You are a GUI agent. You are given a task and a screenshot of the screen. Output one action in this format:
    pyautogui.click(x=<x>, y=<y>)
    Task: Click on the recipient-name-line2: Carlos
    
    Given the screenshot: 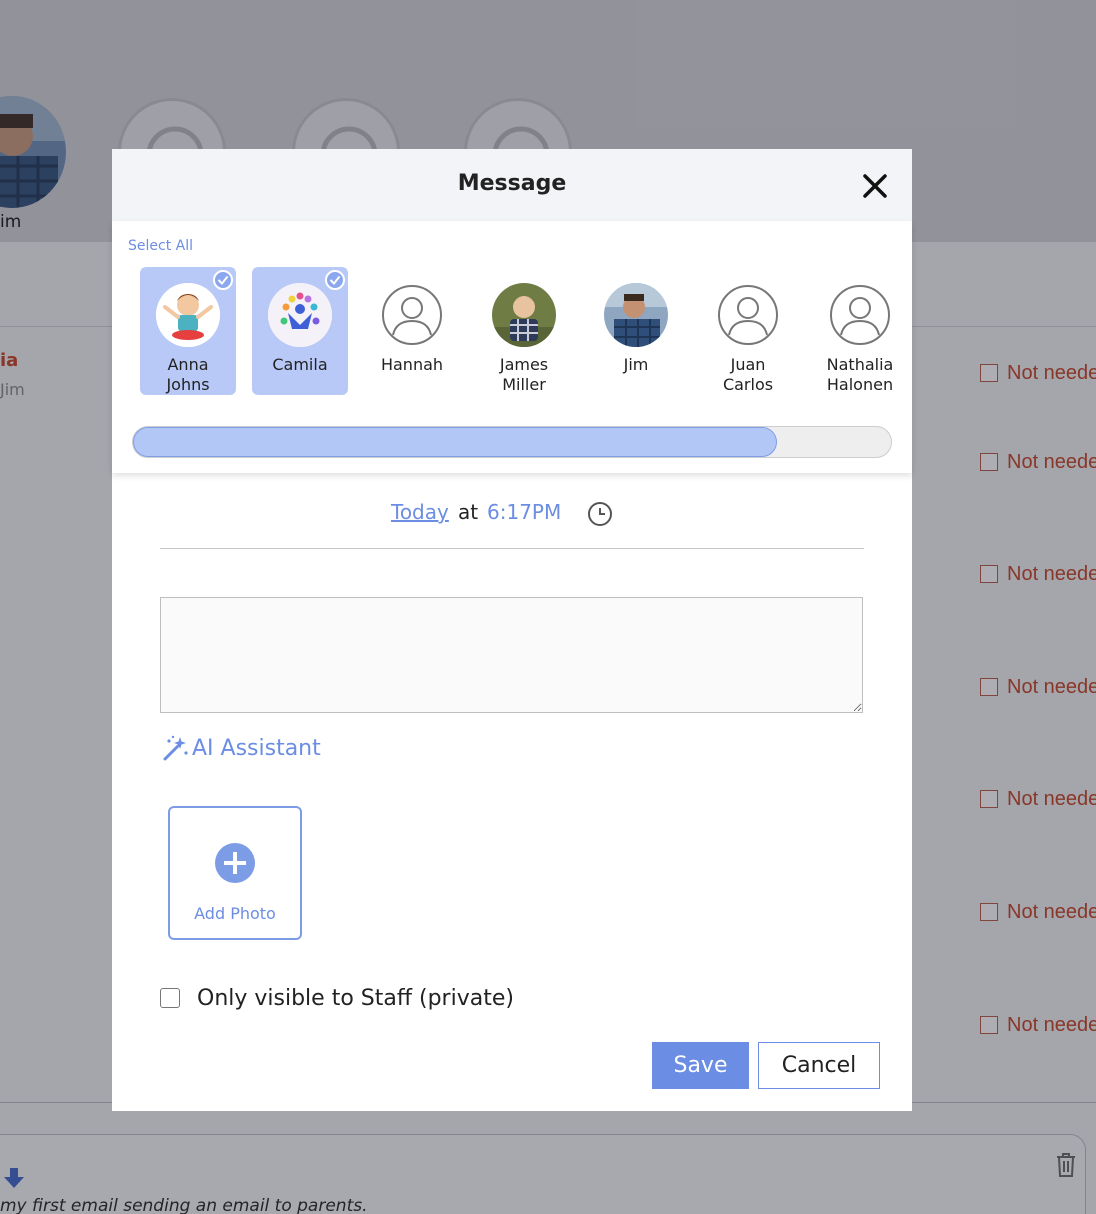 What is the action you would take?
    pyautogui.click(x=748, y=384)
    